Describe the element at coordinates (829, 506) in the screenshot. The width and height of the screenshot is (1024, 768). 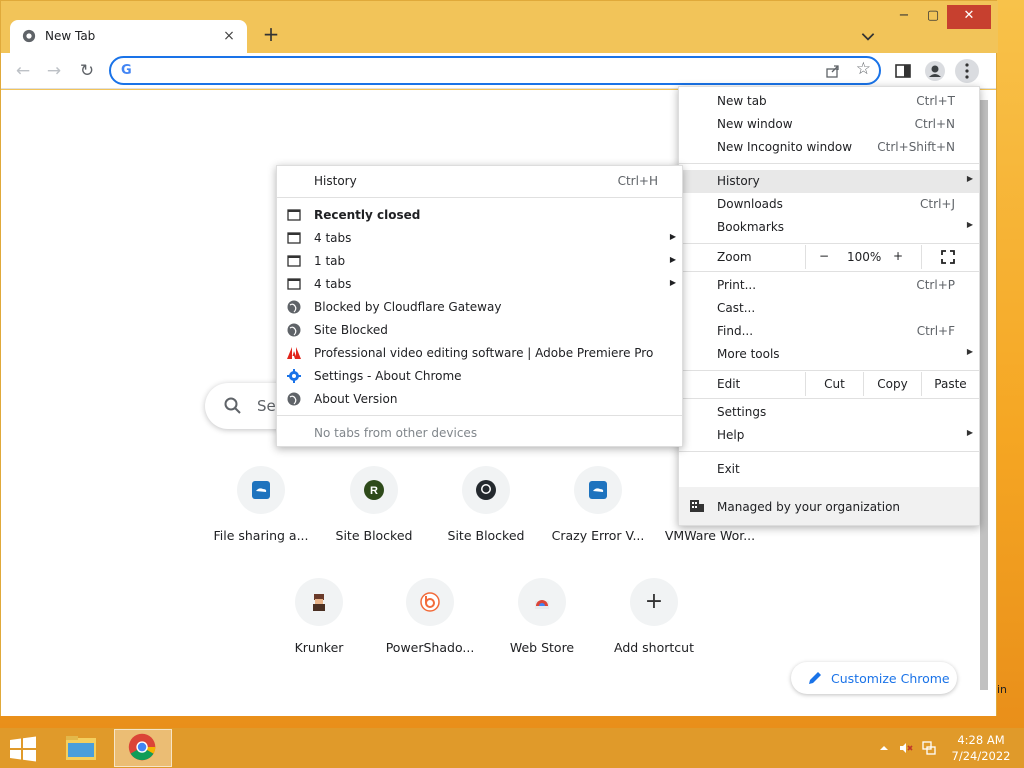
I see `managed-by-org: Managed by your organization` at that location.